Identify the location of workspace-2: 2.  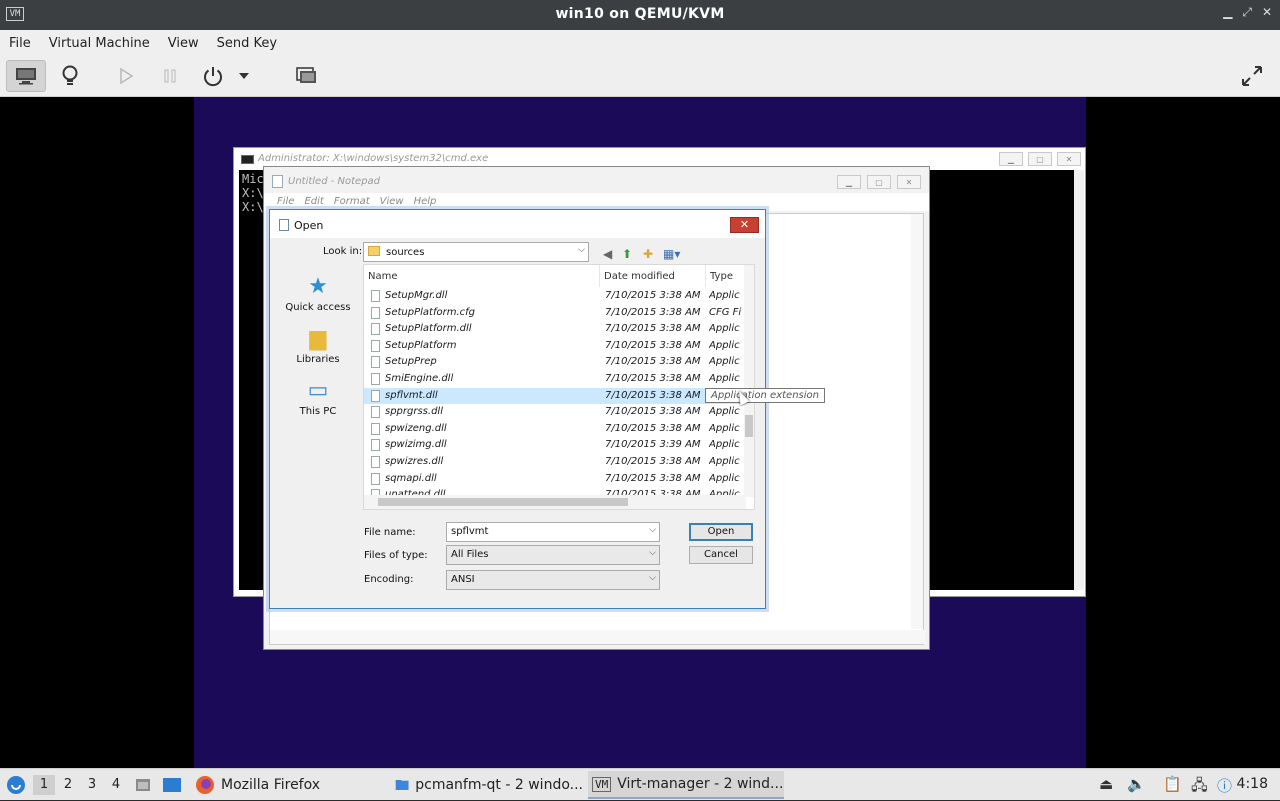
(68, 785).